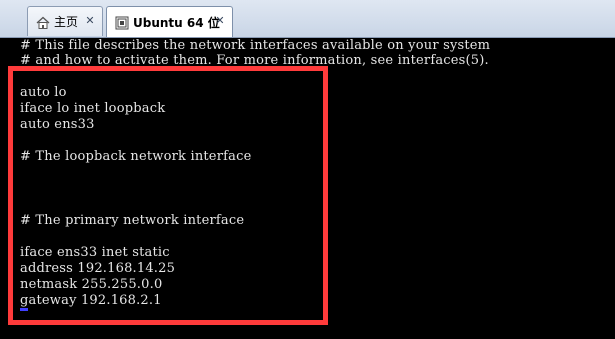 Image resolution: width=615 pixels, height=339 pixels. I want to click on terminal-line: iface lo inet loopback, so click(93, 108).